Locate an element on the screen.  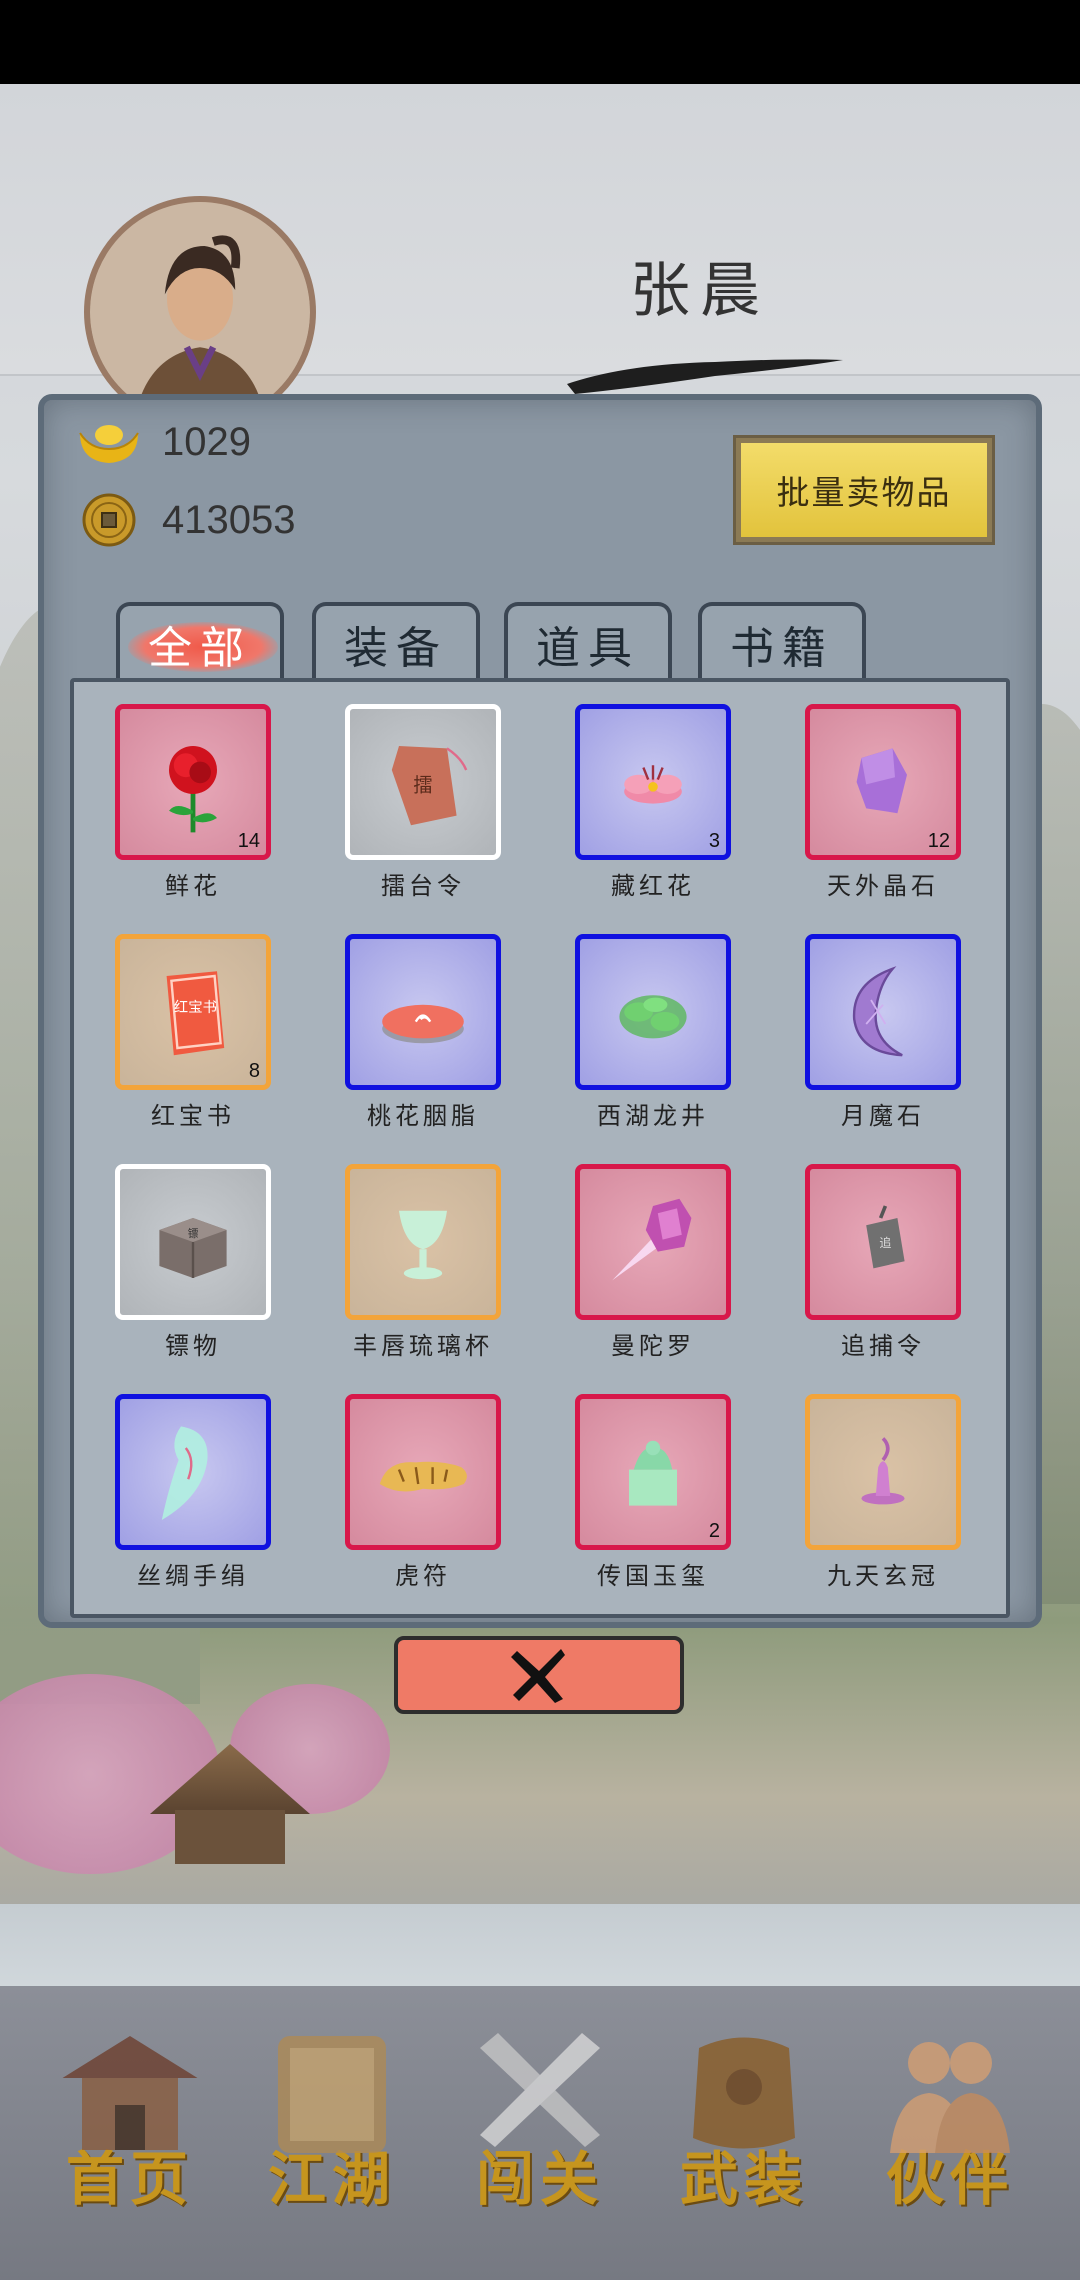
moon-stone-icon is located at coordinates (877, 1011).